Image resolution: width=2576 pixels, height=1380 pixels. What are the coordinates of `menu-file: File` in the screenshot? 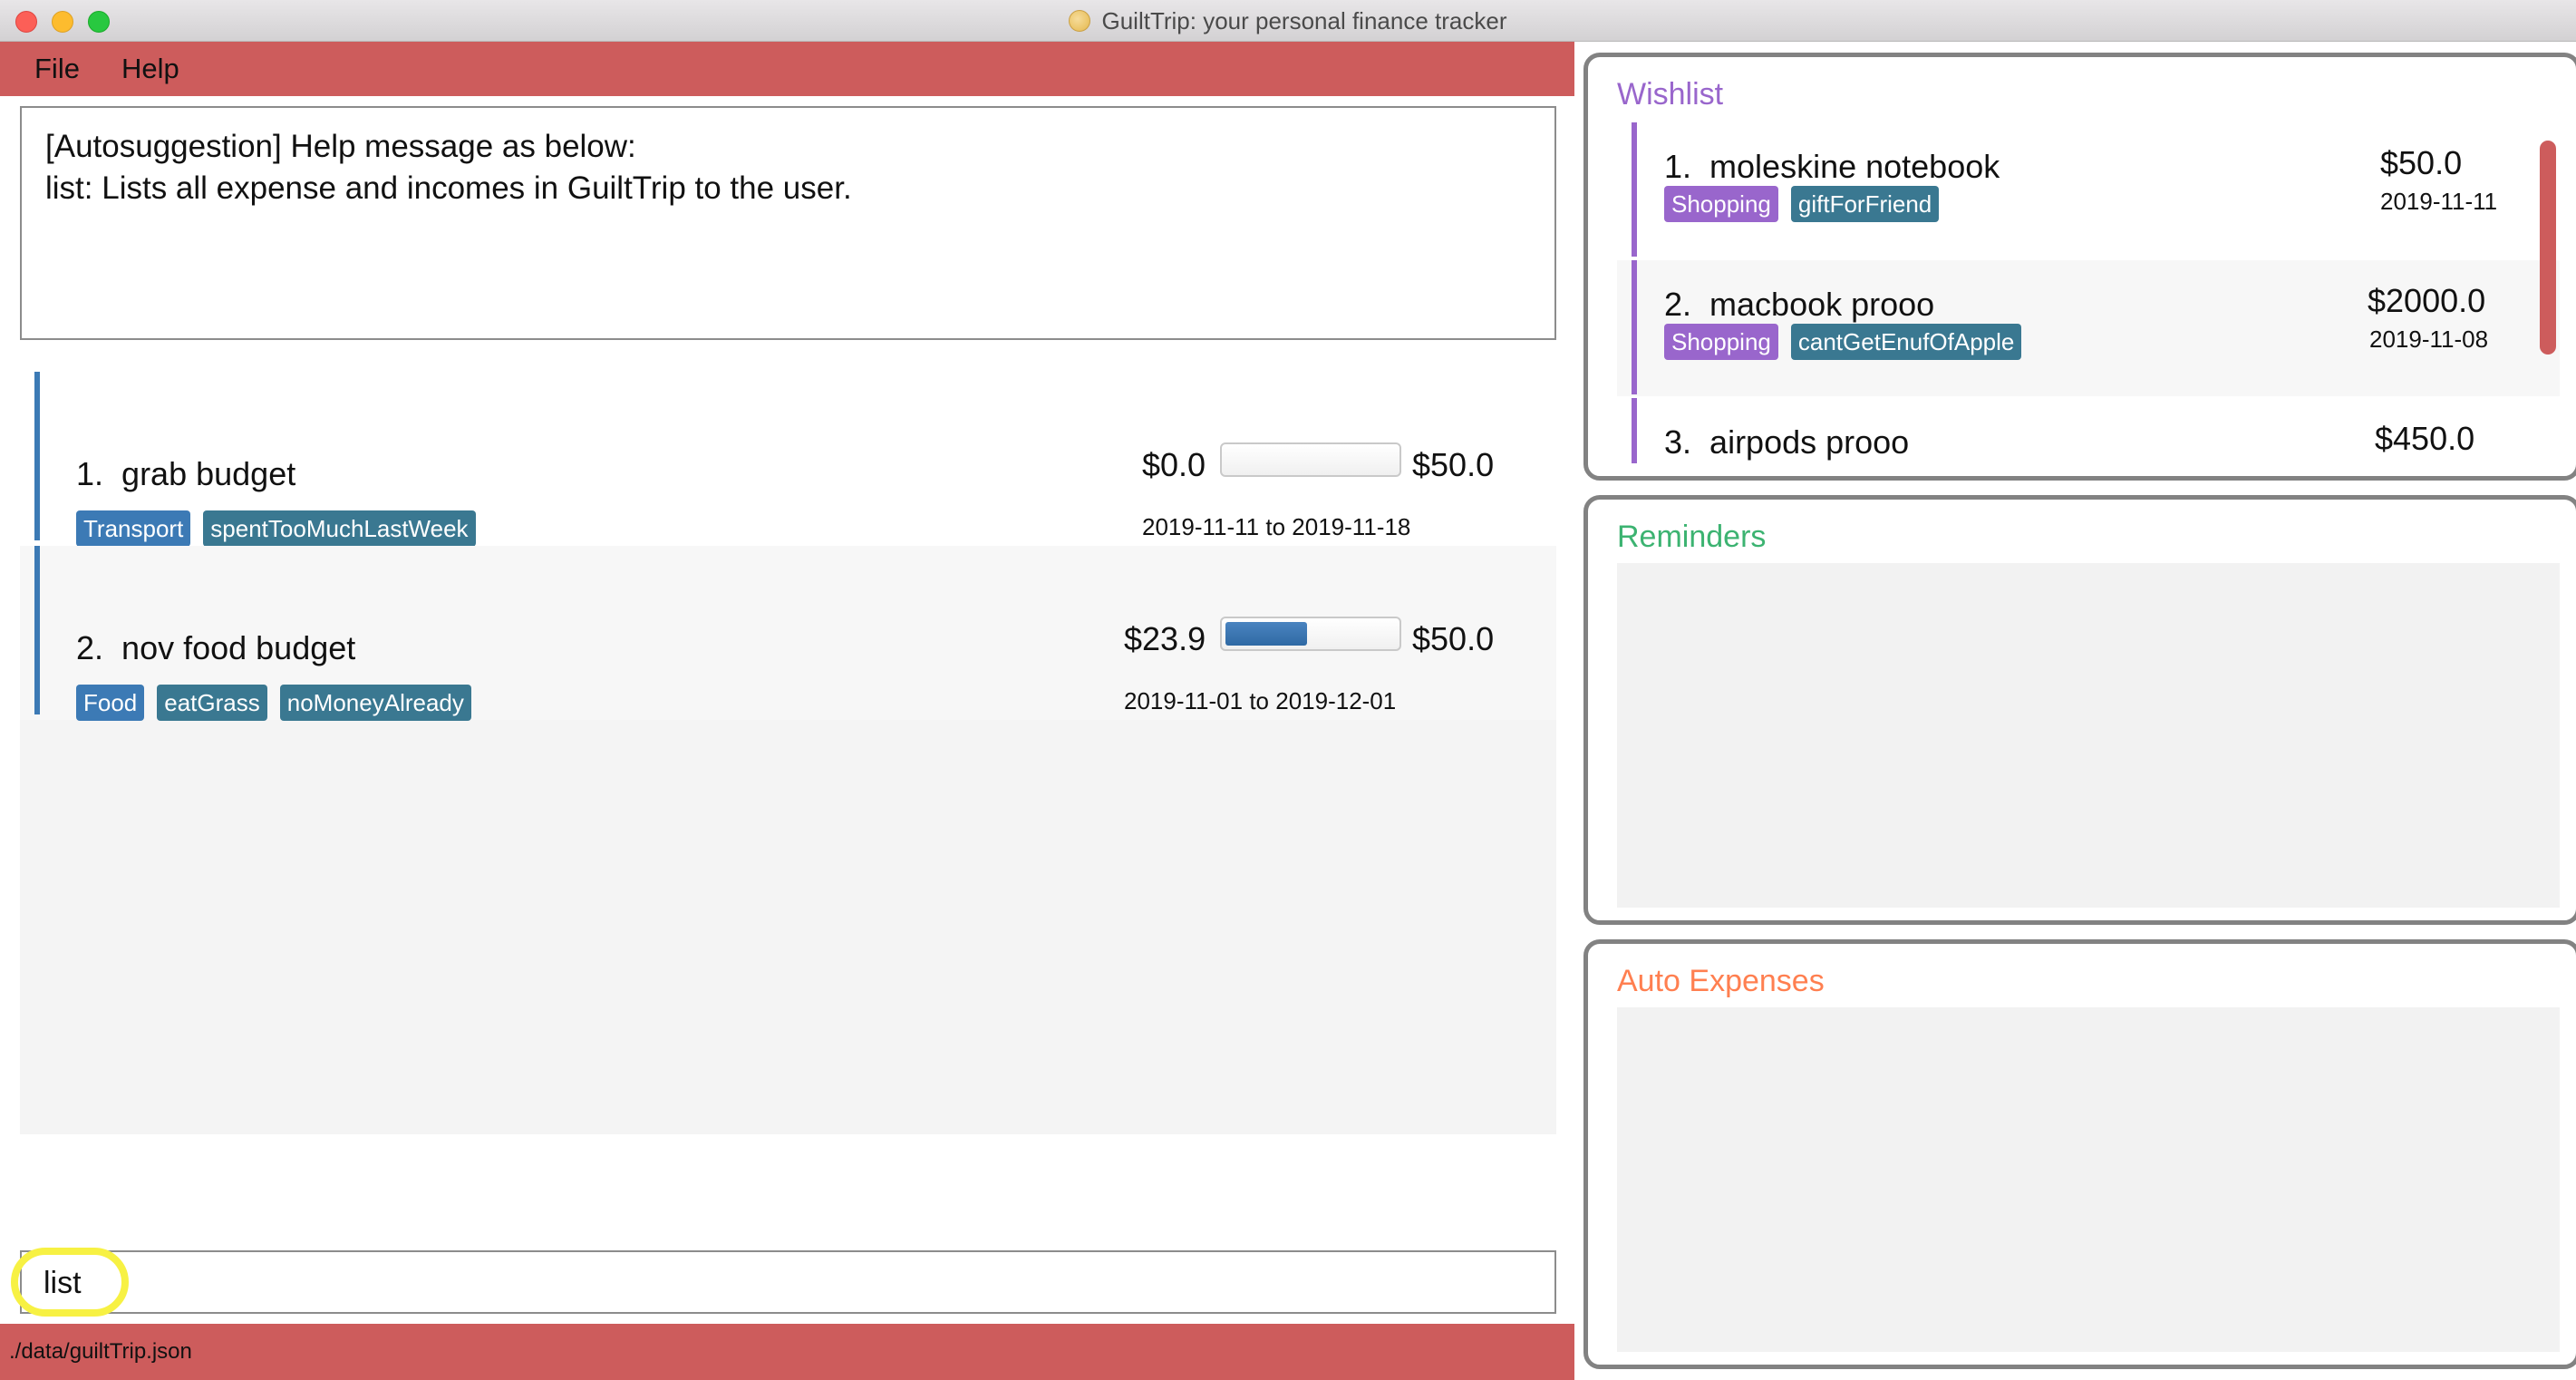 It's located at (57, 69).